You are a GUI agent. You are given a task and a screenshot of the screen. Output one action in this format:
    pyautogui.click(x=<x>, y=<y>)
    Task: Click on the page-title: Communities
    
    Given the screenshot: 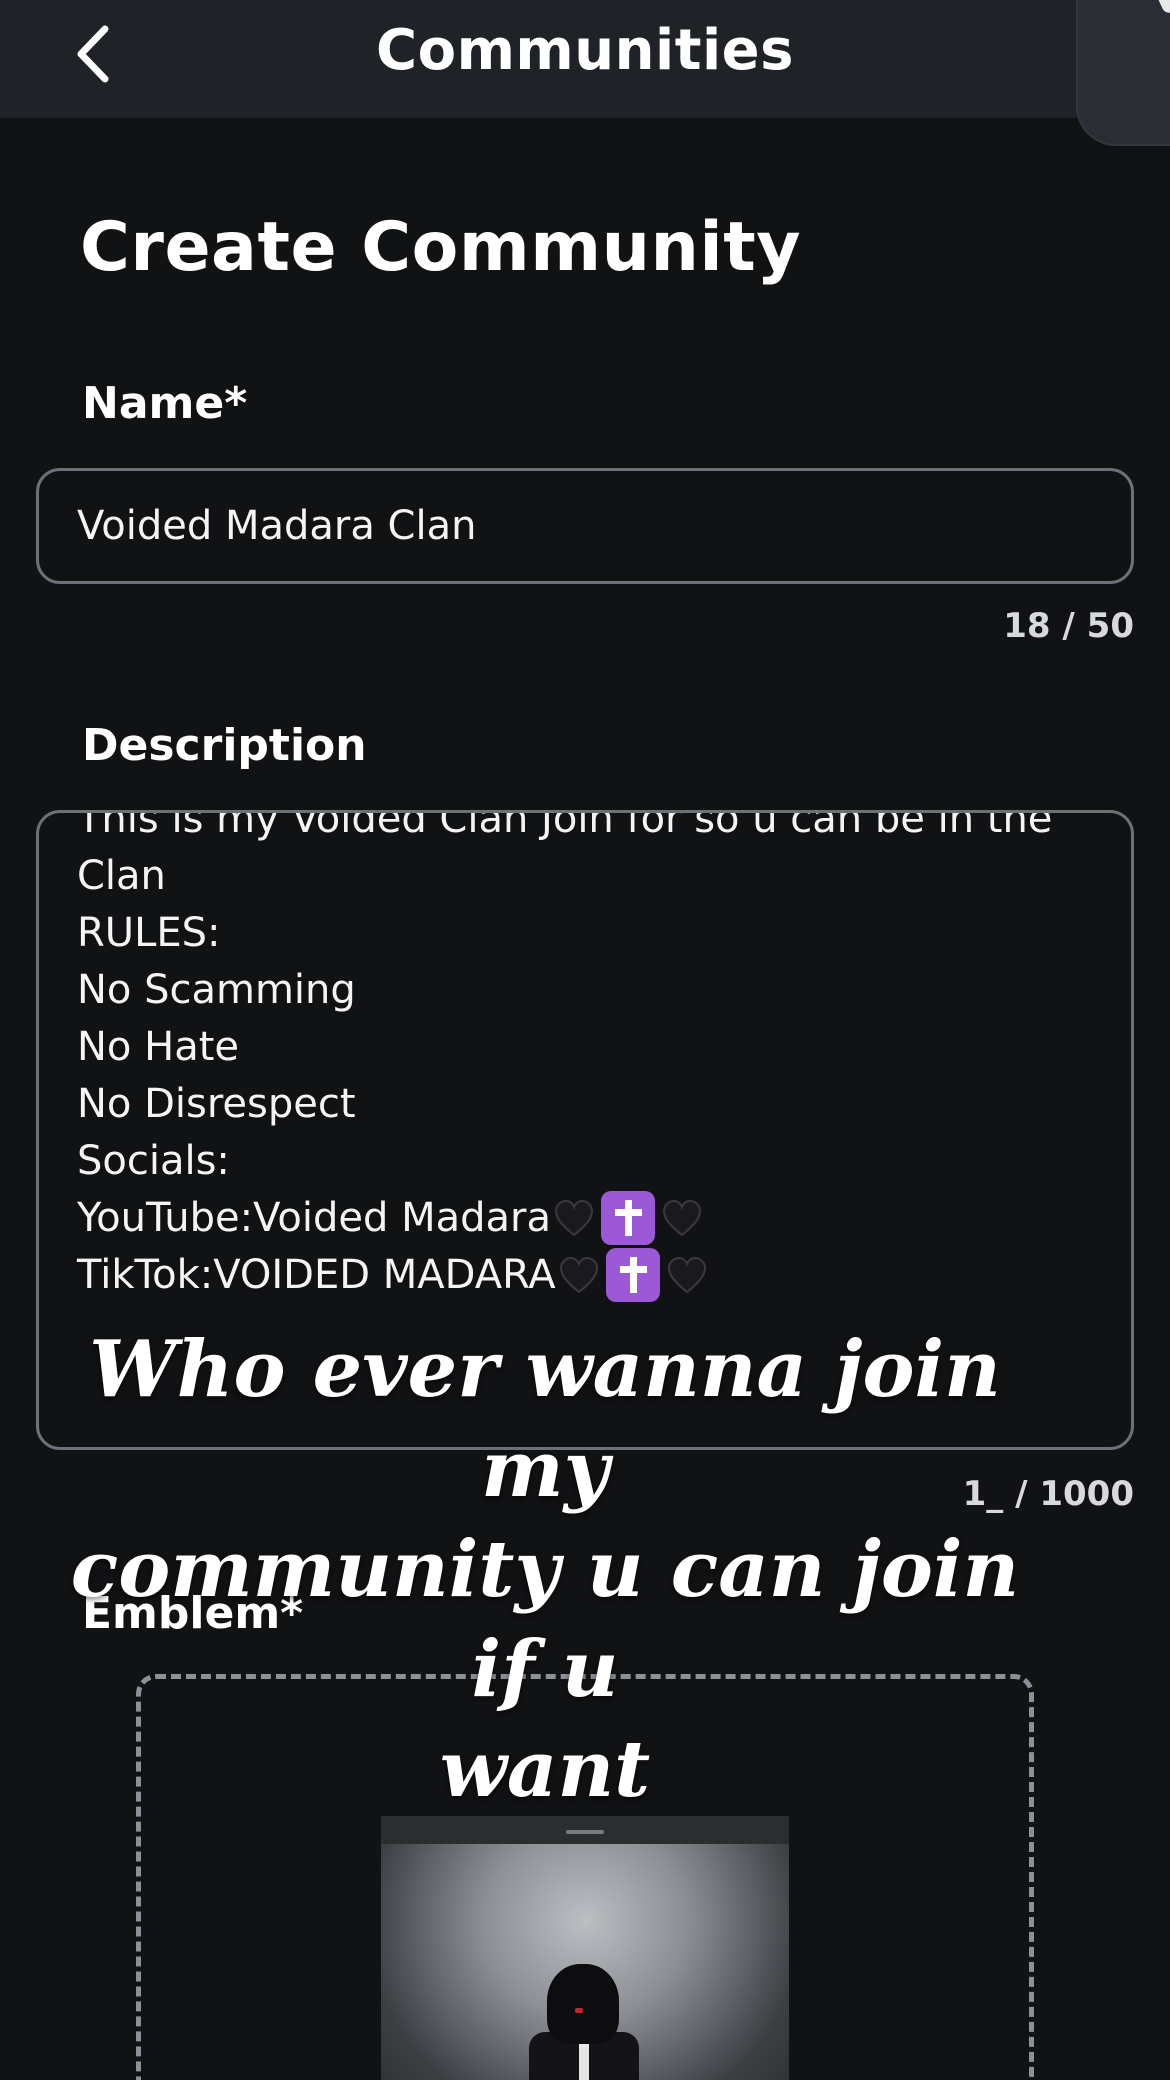 What is the action you would take?
    pyautogui.click(x=585, y=50)
    